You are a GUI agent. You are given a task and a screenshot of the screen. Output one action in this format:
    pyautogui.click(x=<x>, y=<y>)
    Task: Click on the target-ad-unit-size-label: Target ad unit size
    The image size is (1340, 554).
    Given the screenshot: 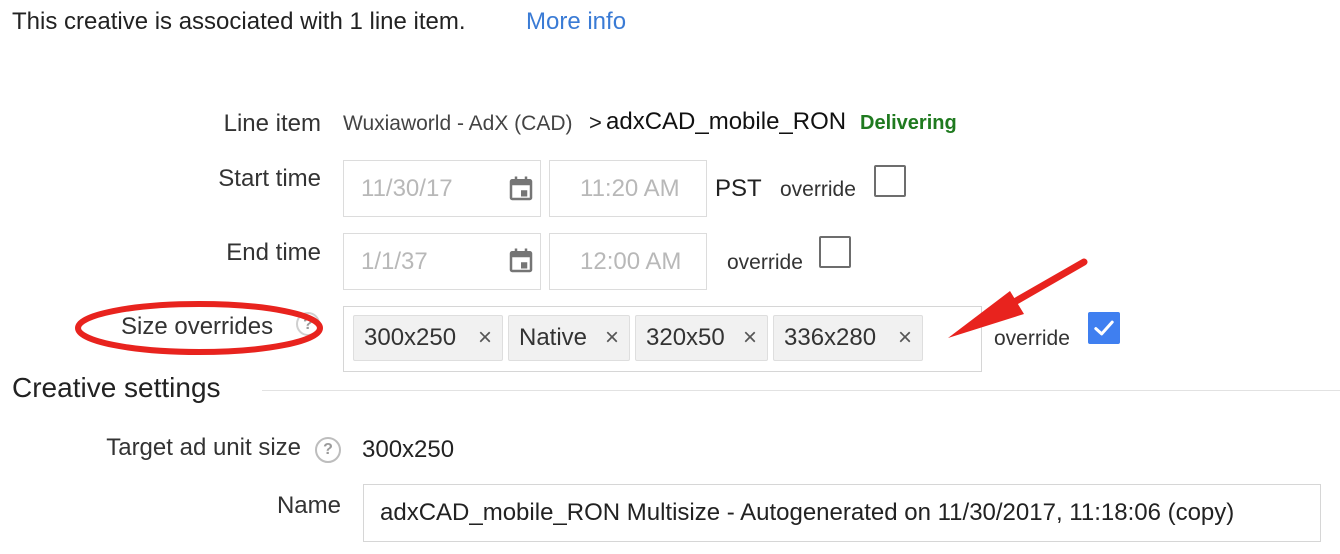 What is the action you would take?
    pyautogui.click(x=203, y=447)
    